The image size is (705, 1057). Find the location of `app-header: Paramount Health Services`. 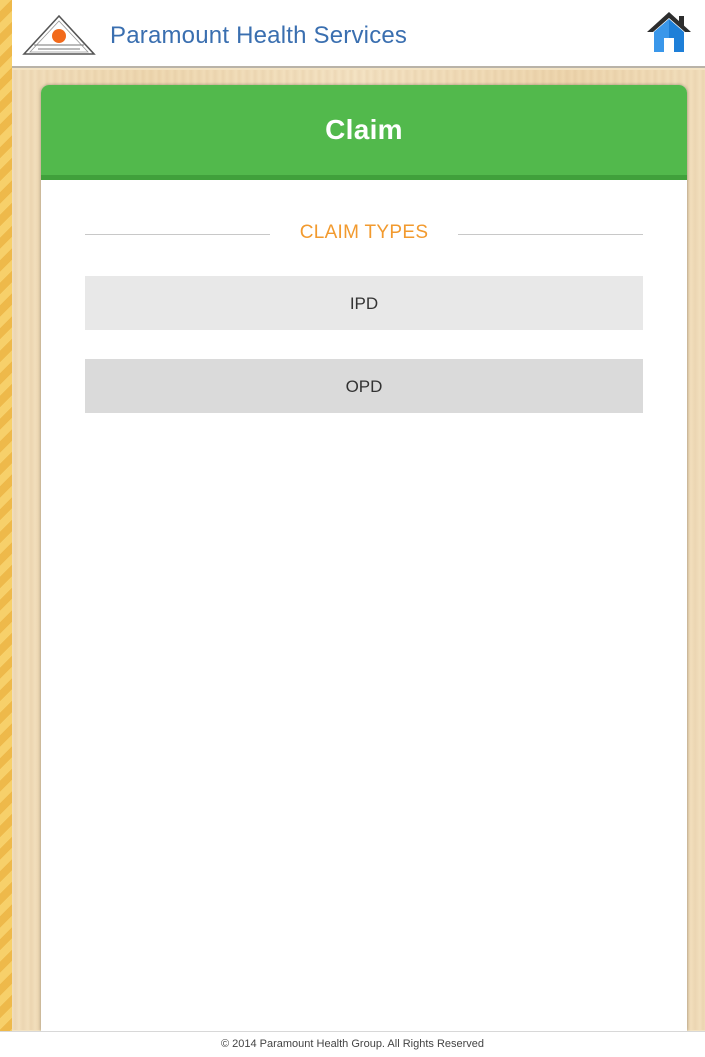

app-header: Paramount Health Services is located at coordinates (358, 34).